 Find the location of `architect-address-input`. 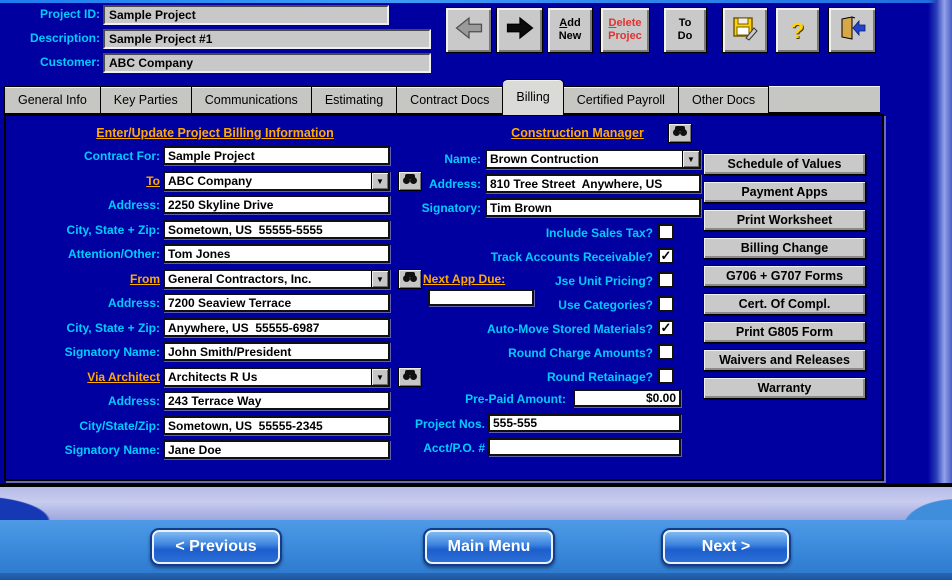

architect-address-input is located at coordinates (276, 400).